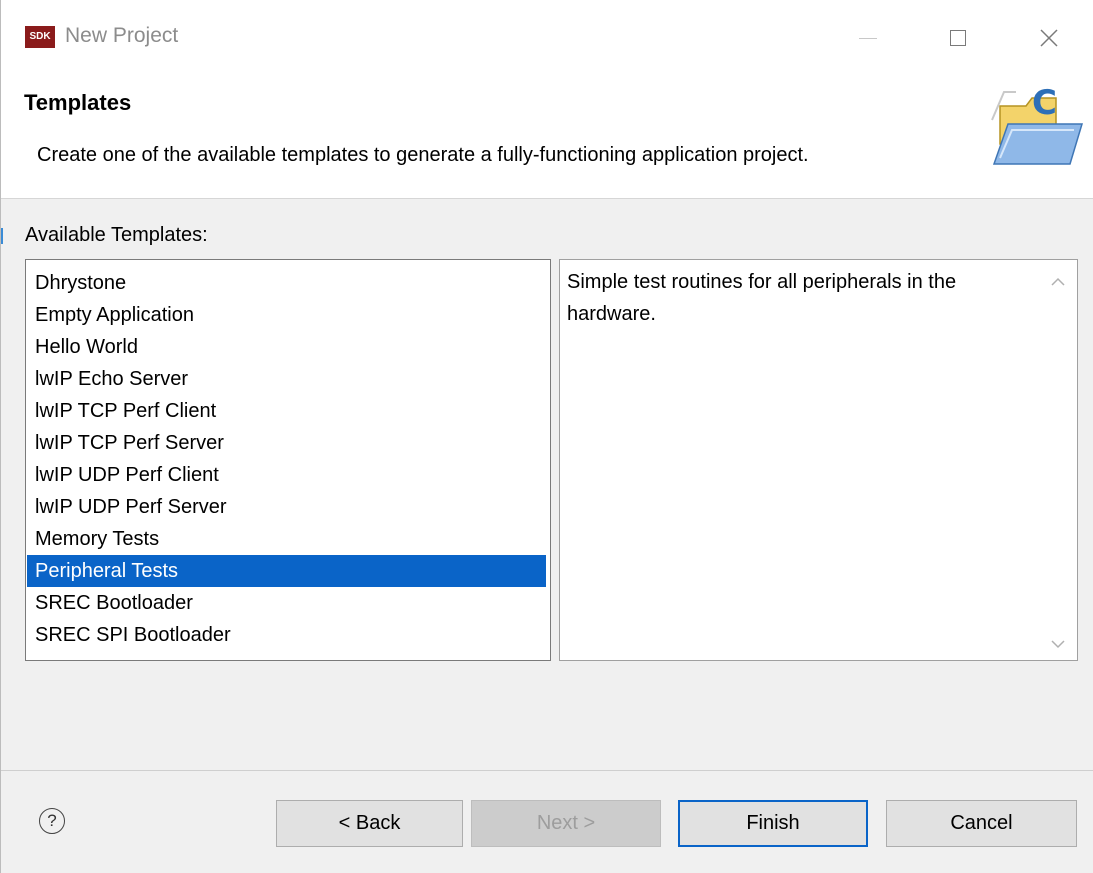 The width and height of the screenshot is (1093, 873). Describe the element at coordinates (286, 507) in the screenshot. I see `list-item: lwIP UDP Perf Server` at that location.